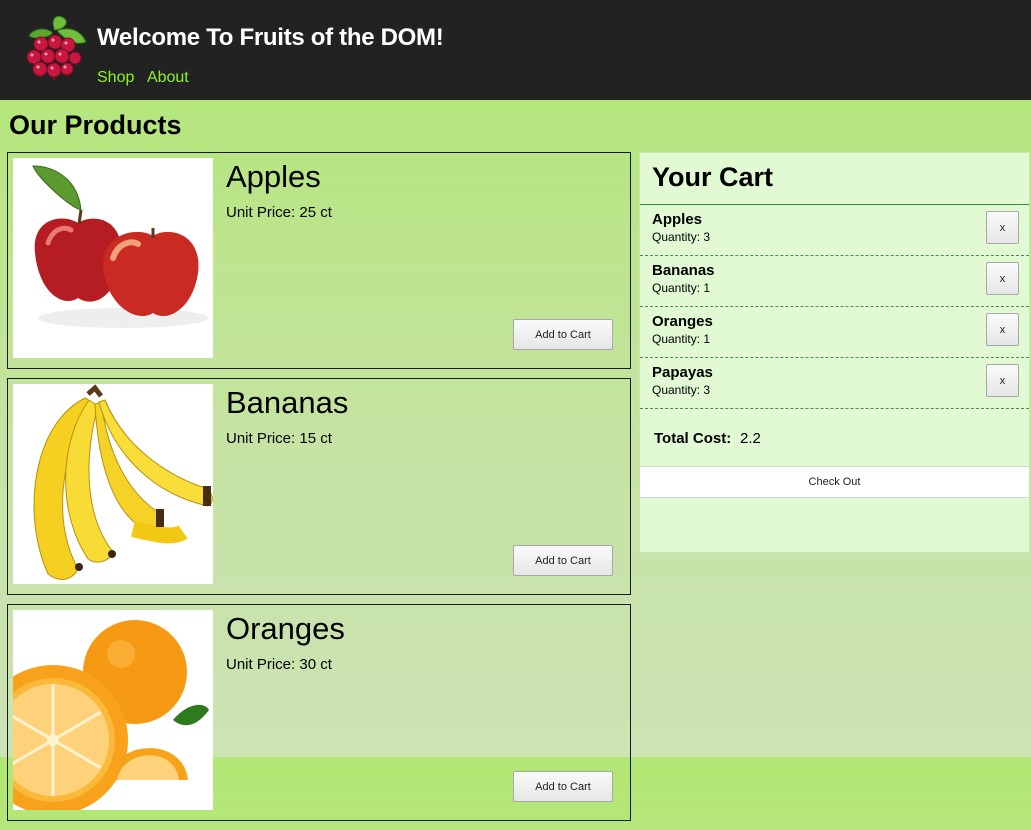 The width and height of the screenshot is (1031, 830). I want to click on product-name: Oranges, so click(285, 628).